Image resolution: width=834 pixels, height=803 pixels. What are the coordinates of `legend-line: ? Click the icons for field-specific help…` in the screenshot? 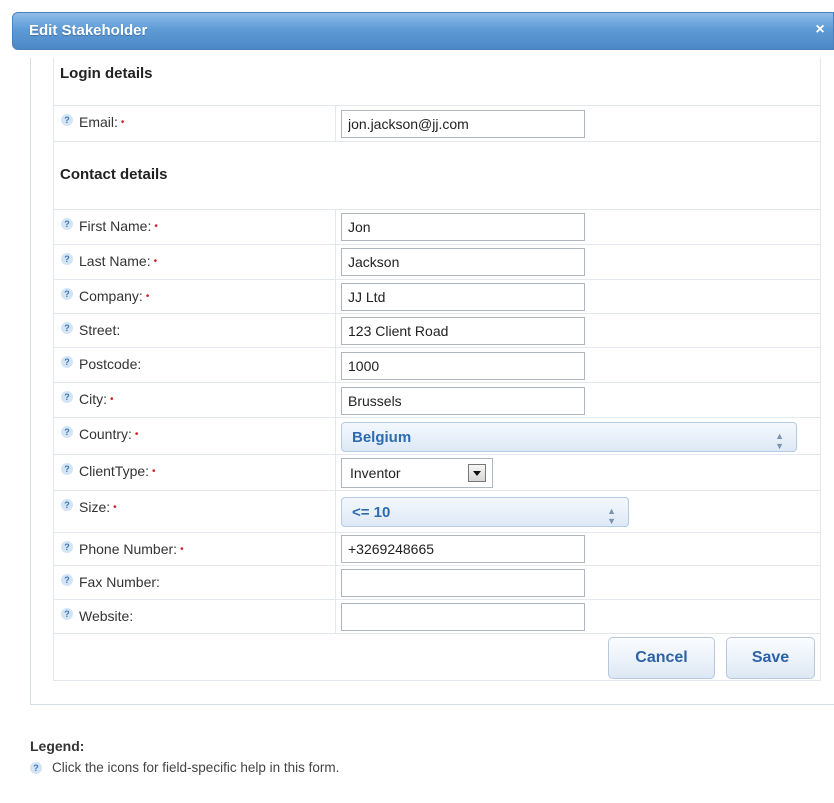 It's located at (184, 767).